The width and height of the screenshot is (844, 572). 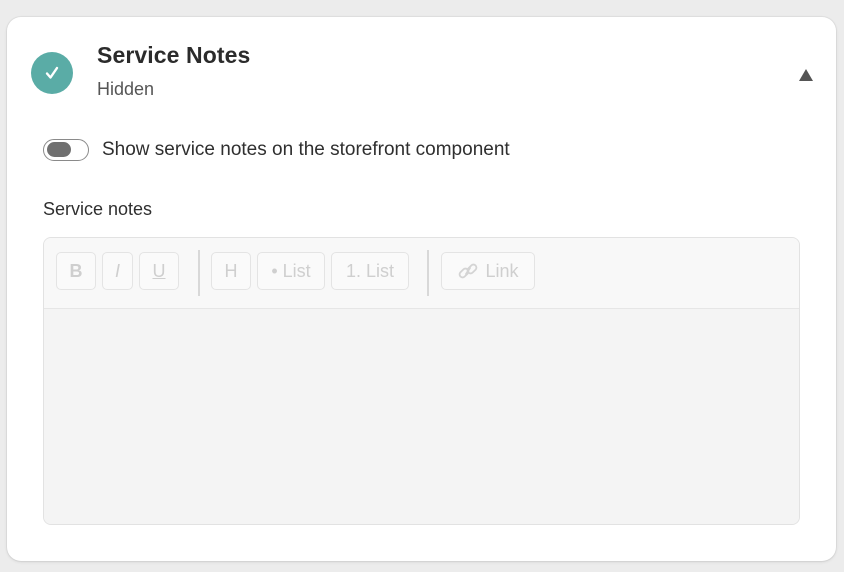 What do you see at coordinates (291, 271) in the screenshot?
I see `bullet-list-button: • List` at bounding box center [291, 271].